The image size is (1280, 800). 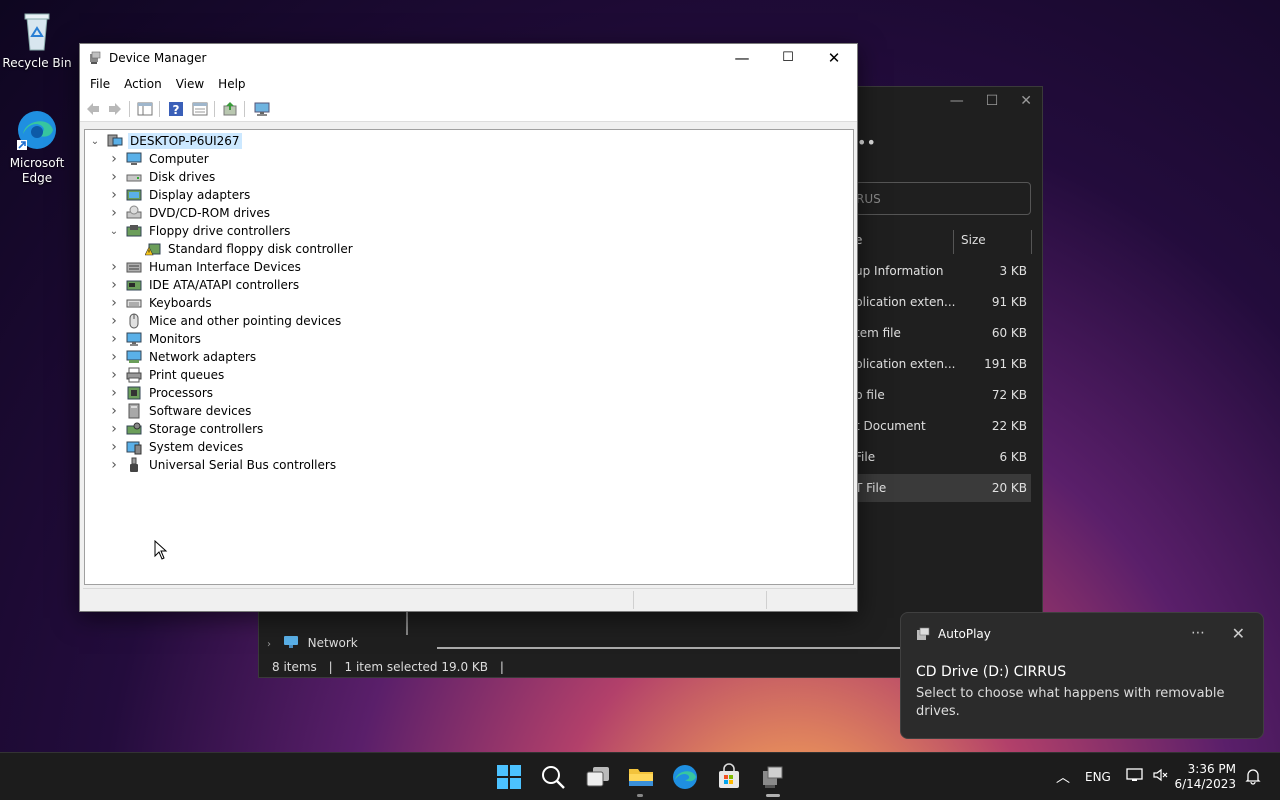 I want to click on show-hide-console-tree-icon, so click(x=145, y=109).